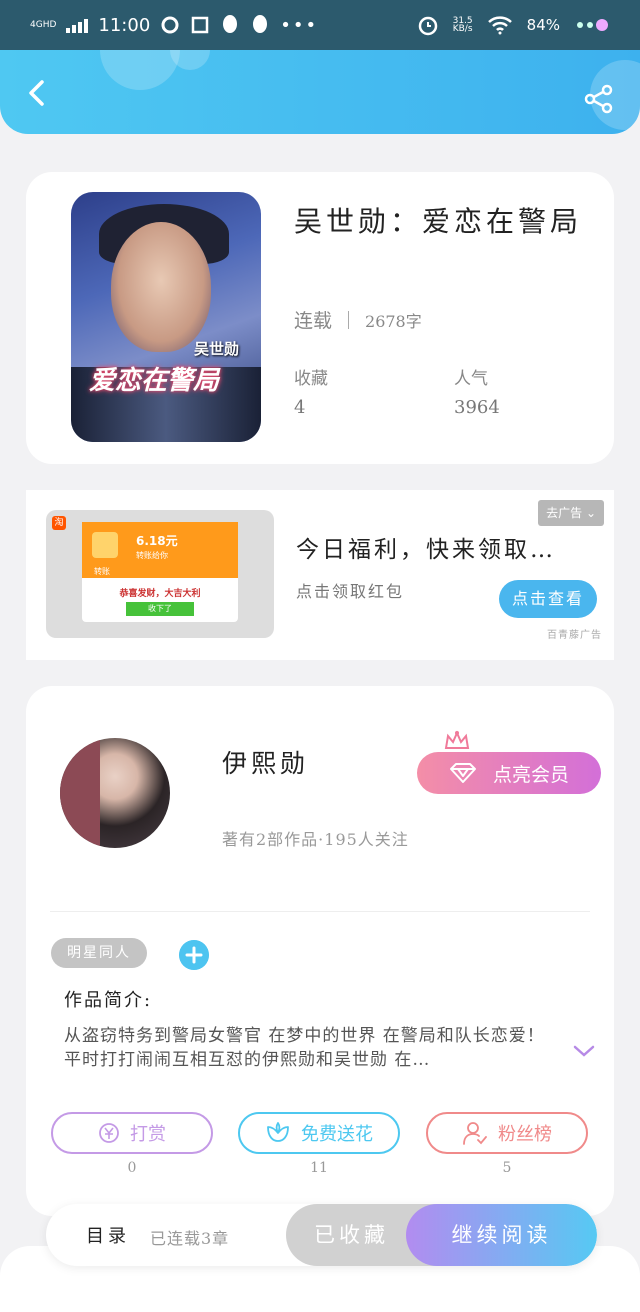 This screenshot has width=640, height=1312. Describe the element at coordinates (59, 523) in the screenshot. I see `taobao-icon: 淘` at that location.